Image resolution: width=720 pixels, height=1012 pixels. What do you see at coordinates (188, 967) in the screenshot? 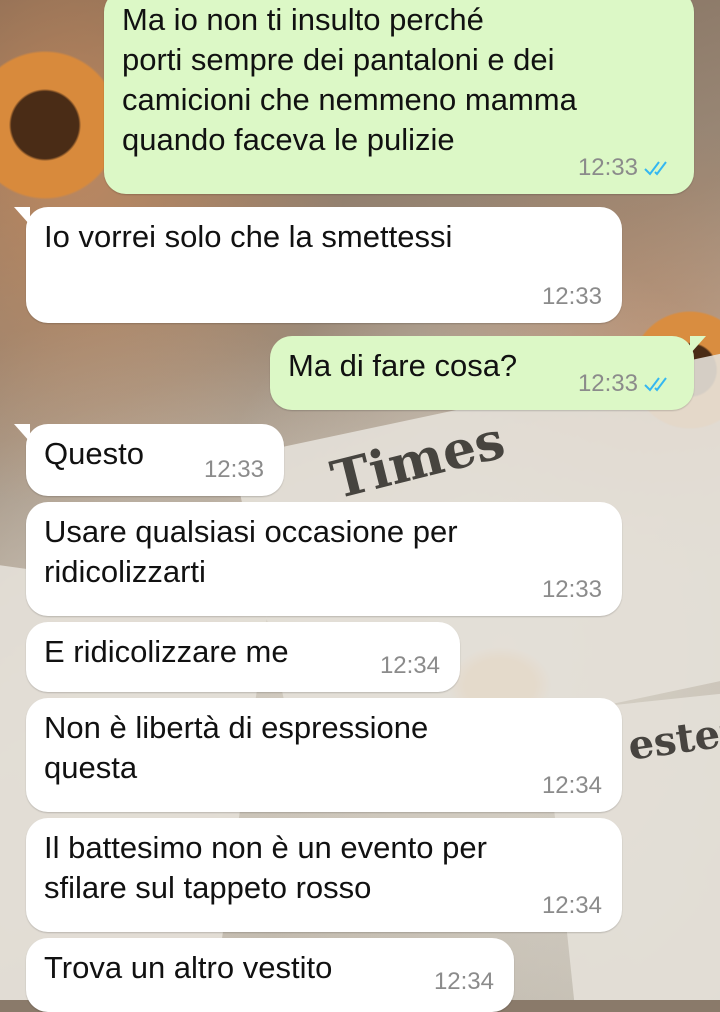
I see `message-text: Trova un altro vestito` at bounding box center [188, 967].